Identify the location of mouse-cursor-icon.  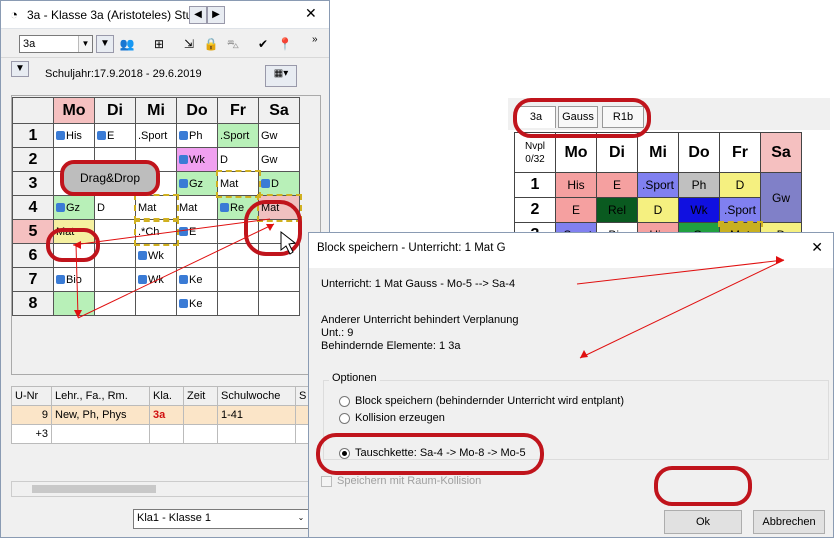
(288, 242).